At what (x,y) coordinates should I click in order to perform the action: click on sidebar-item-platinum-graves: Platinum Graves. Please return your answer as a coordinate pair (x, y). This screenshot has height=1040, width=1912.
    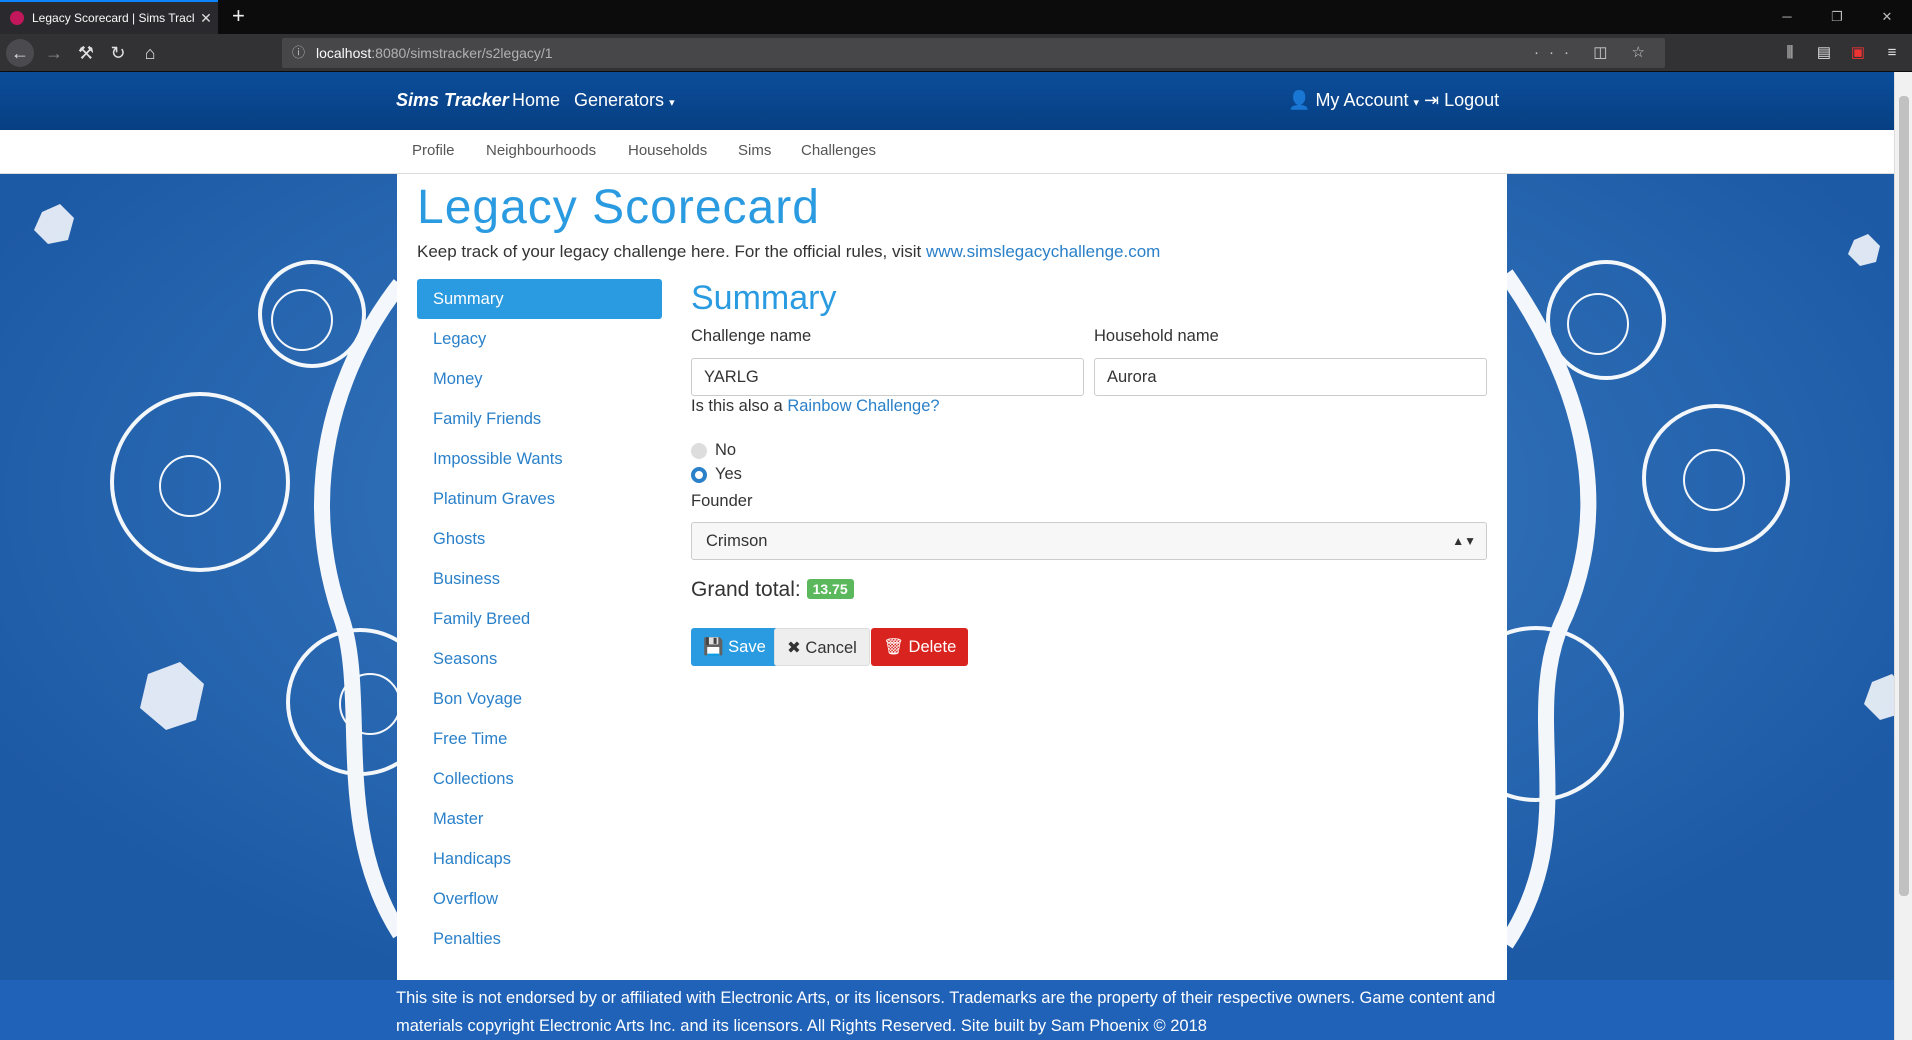
    Looking at the image, I should click on (539, 499).